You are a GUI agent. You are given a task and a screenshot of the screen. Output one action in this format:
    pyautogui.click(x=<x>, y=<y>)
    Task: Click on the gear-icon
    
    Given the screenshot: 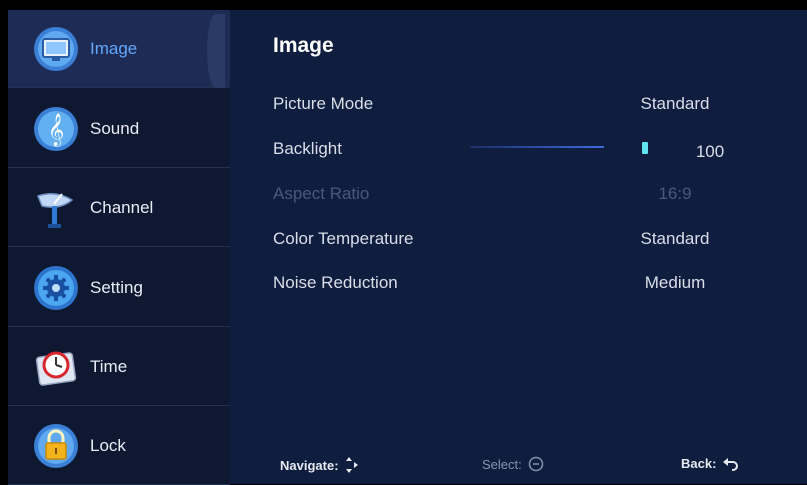 What is the action you would take?
    pyautogui.click(x=56, y=288)
    